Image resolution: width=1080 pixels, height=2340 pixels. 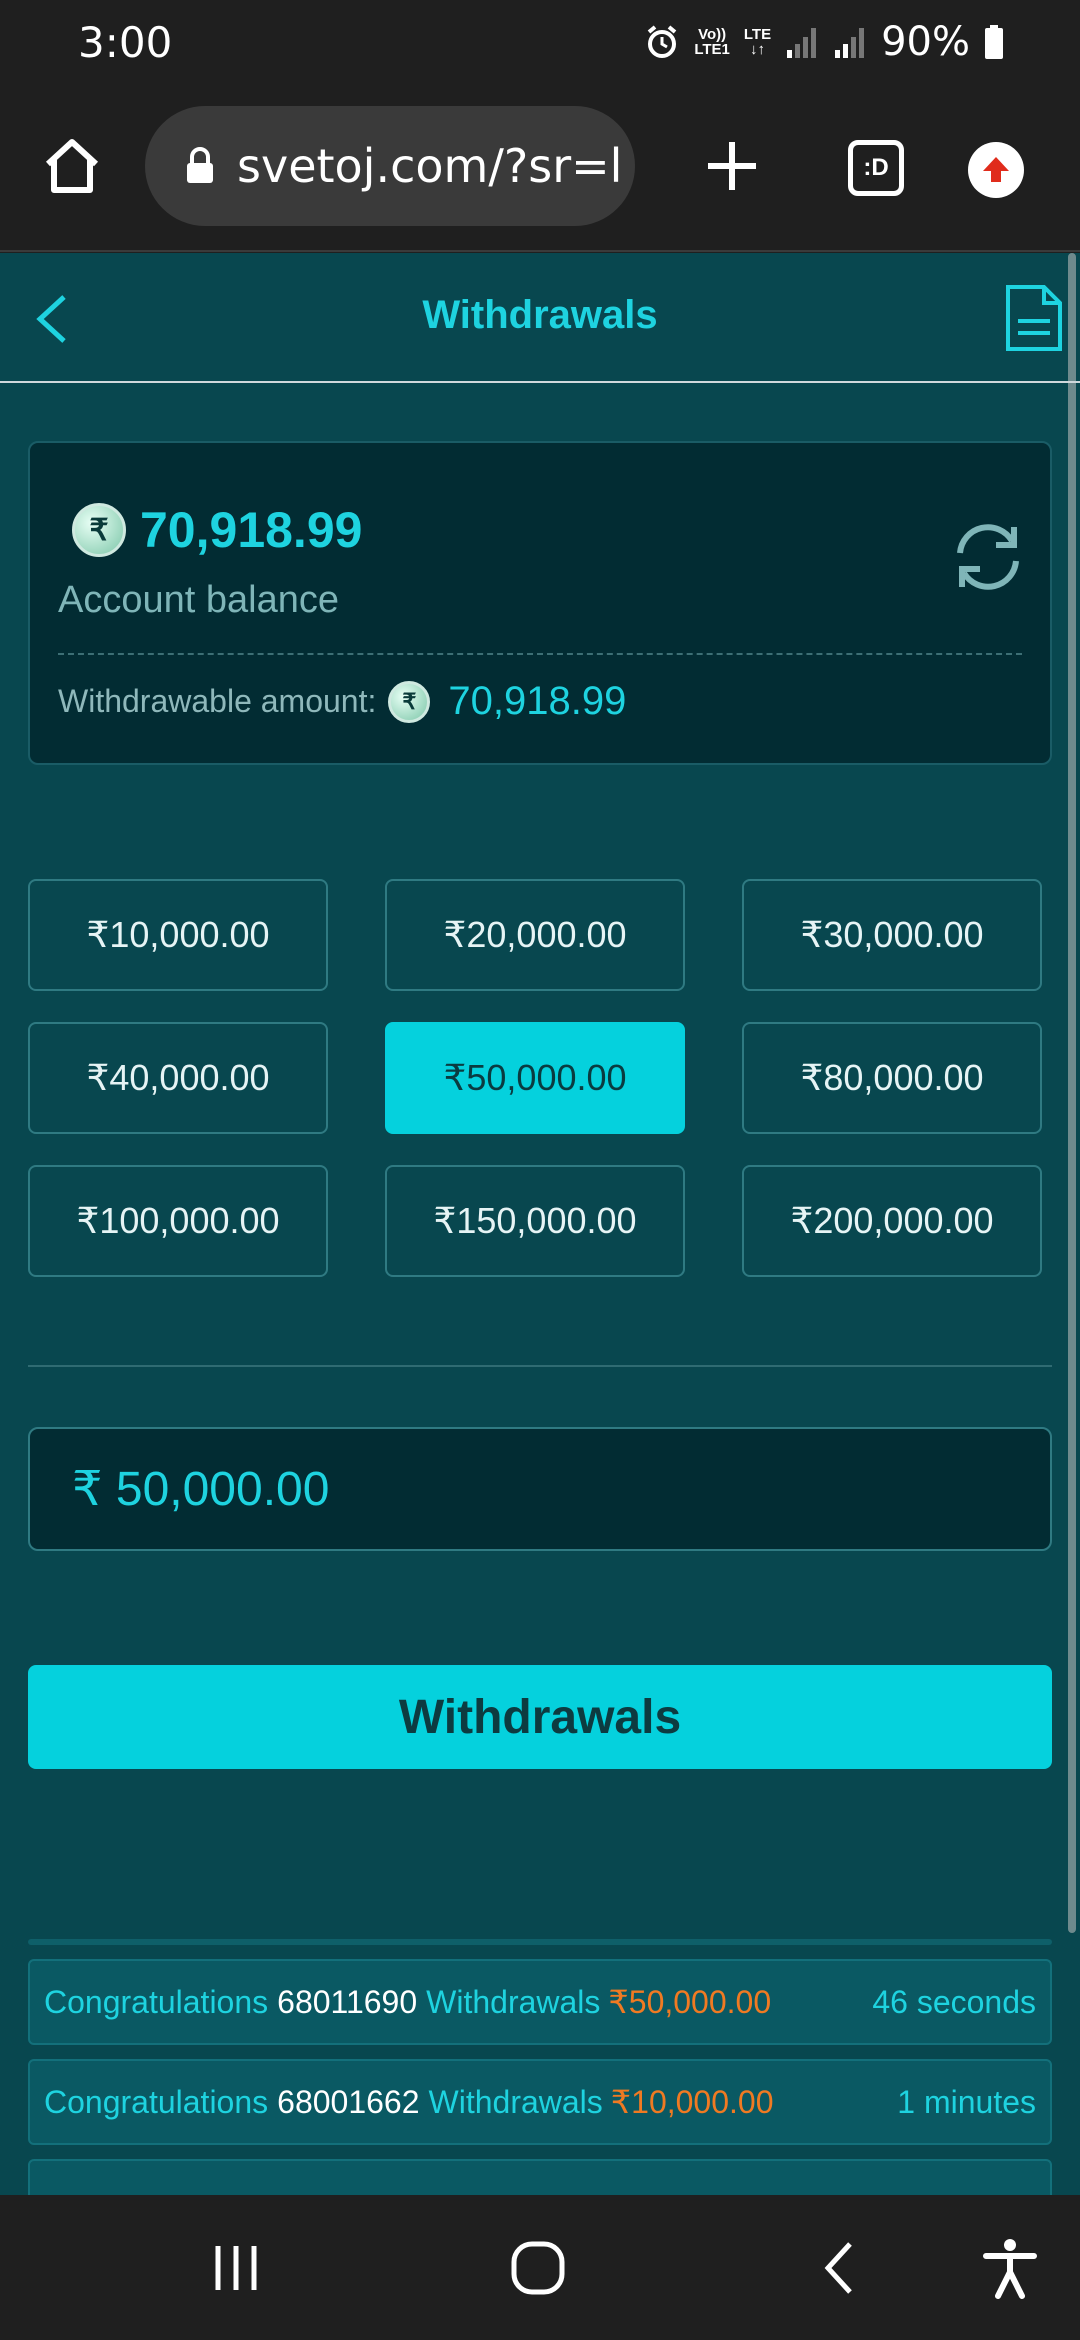 What do you see at coordinates (1010, 2268) in the screenshot?
I see `accessibility-icon` at bounding box center [1010, 2268].